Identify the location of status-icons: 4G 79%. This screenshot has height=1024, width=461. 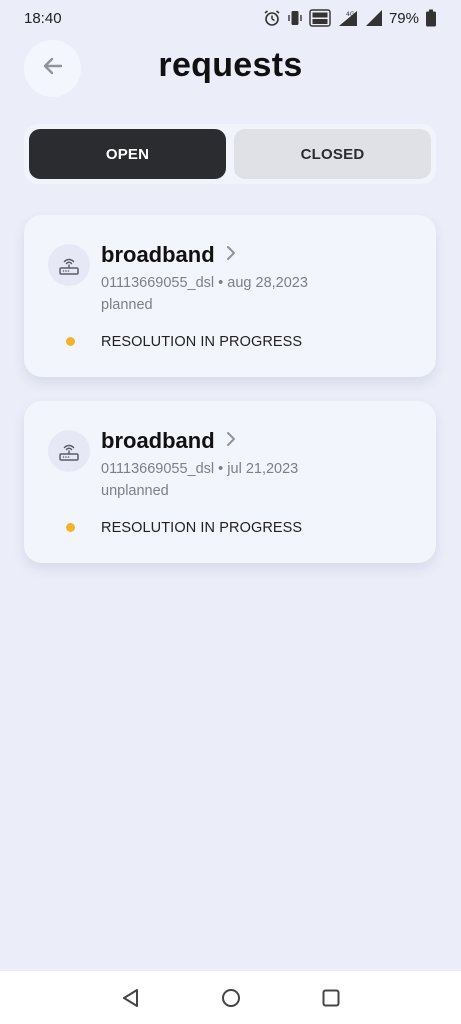
(350, 18).